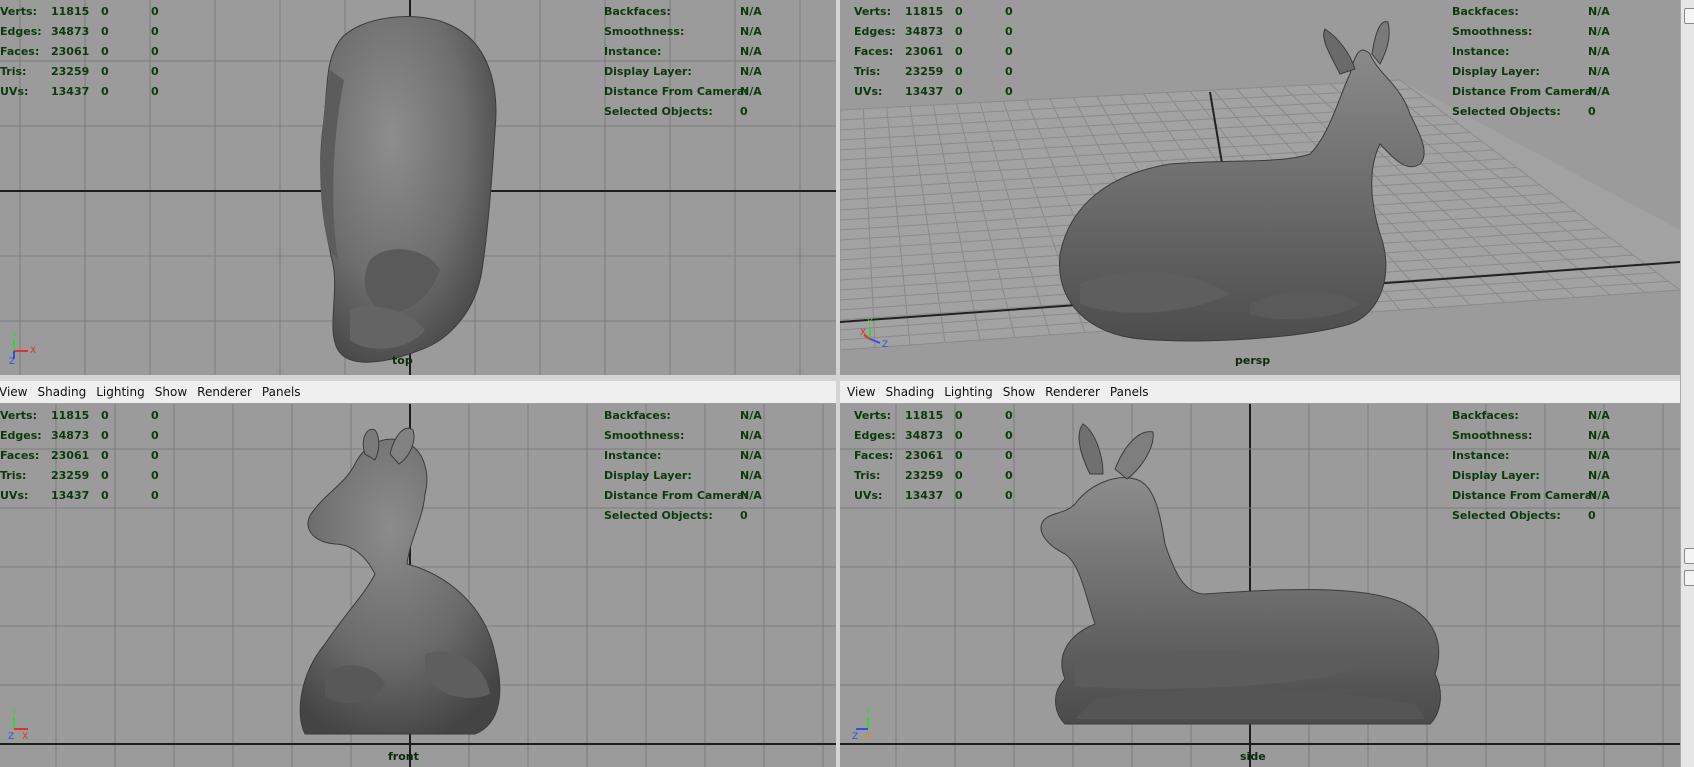  What do you see at coordinates (1540, 112) in the screenshot?
I see `hud-row: Selected Objects: 0` at bounding box center [1540, 112].